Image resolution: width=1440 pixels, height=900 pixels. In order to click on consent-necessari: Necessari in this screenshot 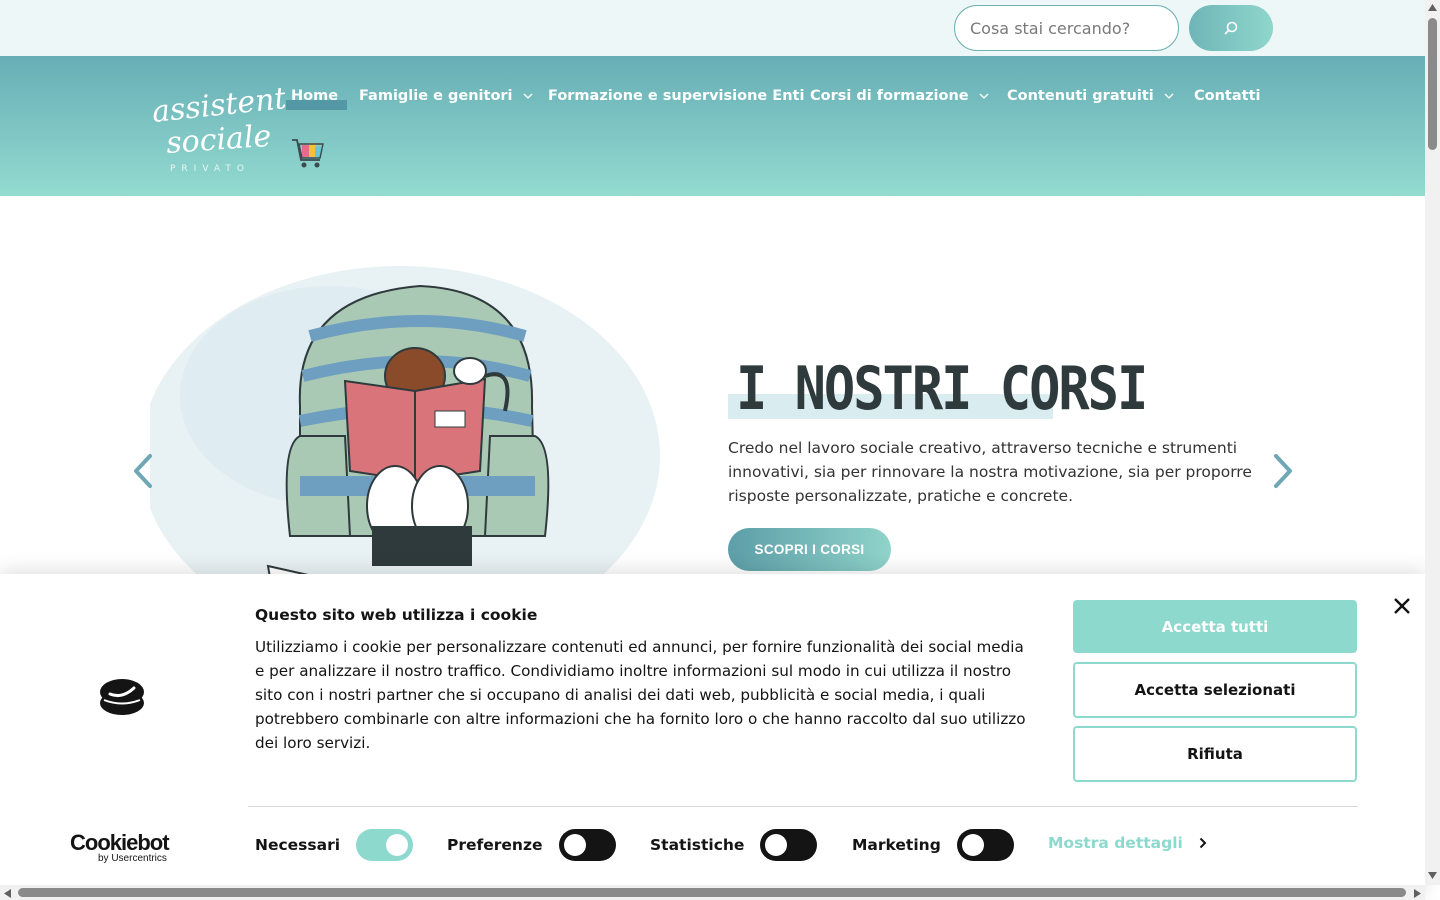, I will do `click(334, 845)`.